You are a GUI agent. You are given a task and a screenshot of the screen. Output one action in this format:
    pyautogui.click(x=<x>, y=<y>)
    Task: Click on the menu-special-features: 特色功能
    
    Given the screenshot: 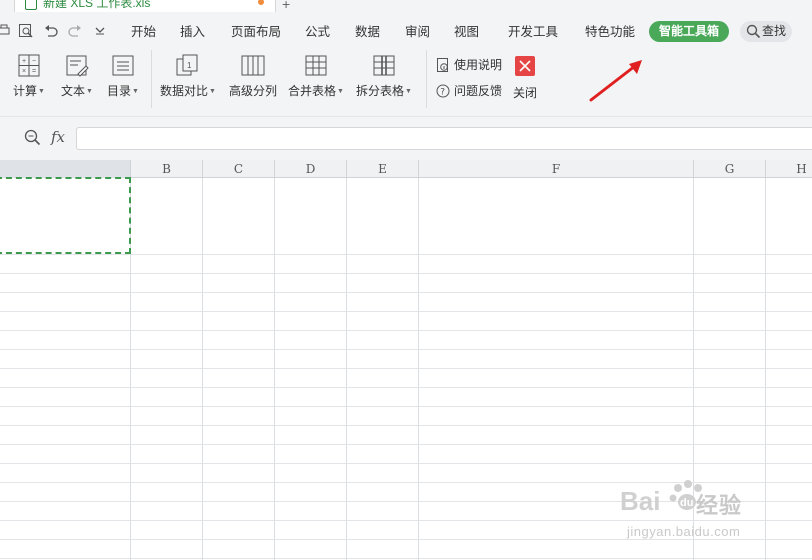 What is the action you would take?
    pyautogui.click(x=610, y=32)
    